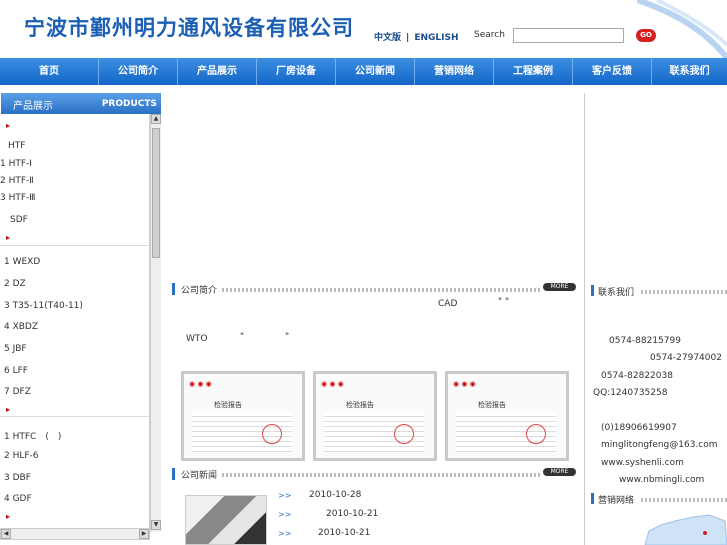  What do you see at coordinates (559, 472) in the screenshot?
I see `news-more-button: MORE` at bounding box center [559, 472].